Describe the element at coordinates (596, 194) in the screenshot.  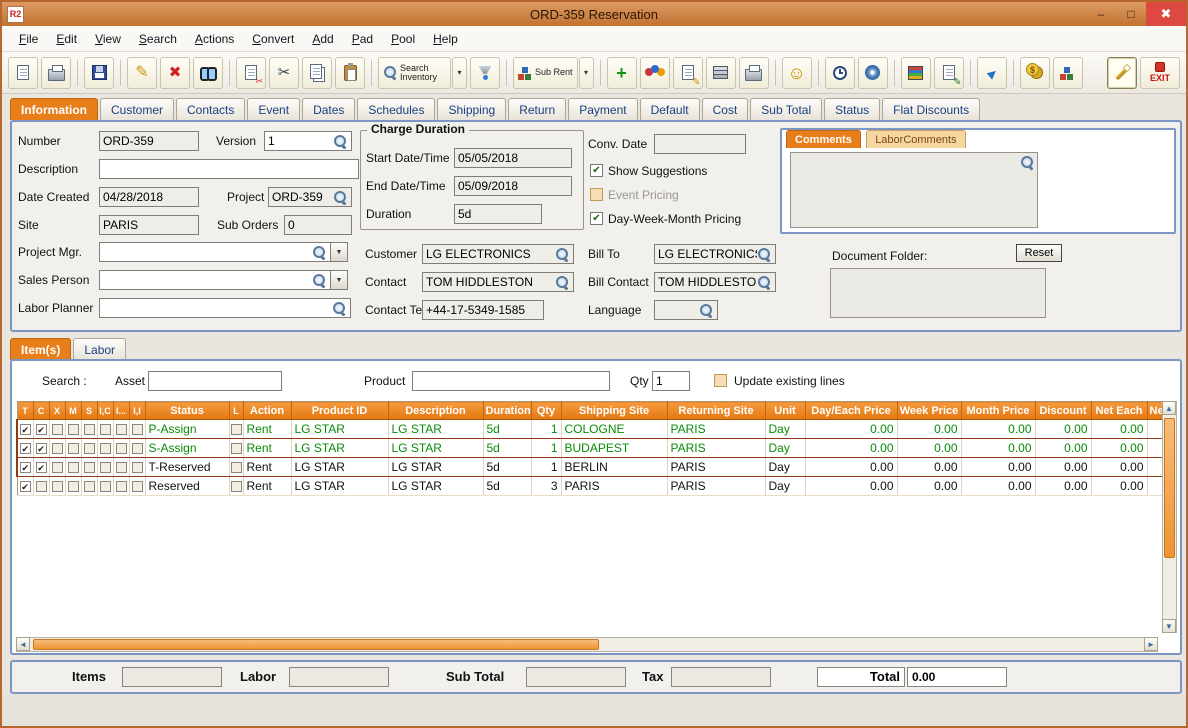
I see `event-pricing-checkbox` at that location.